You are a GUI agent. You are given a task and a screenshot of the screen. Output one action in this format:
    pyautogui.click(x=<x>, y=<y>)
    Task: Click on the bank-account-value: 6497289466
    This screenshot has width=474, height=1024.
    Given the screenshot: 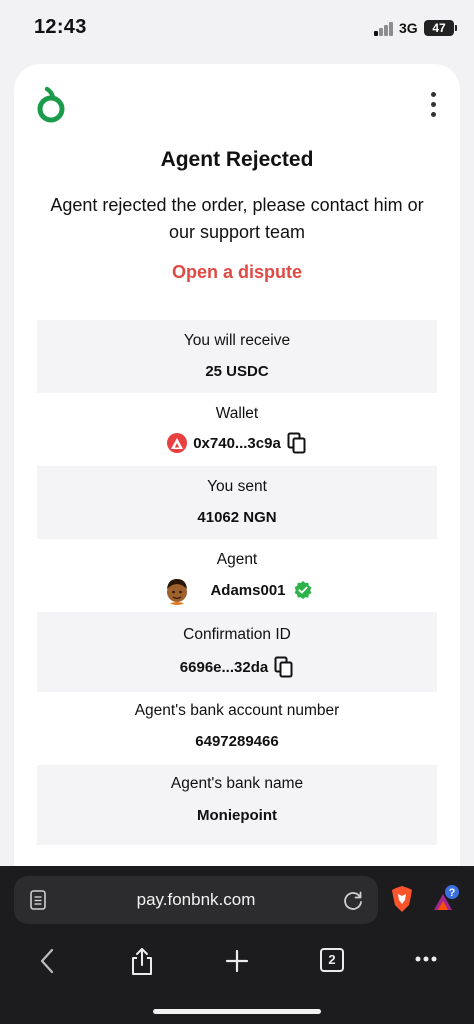 What is the action you would take?
    pyautogui.click(x=237, y=741)
    